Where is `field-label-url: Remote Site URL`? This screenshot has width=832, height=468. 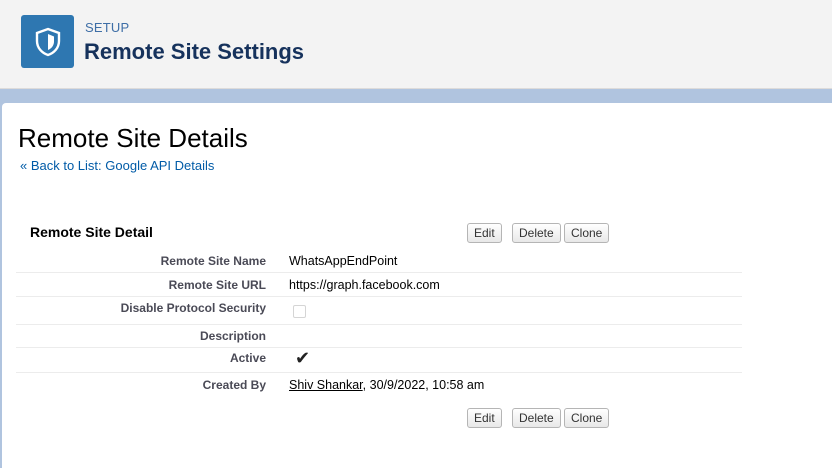 field-label-url: Remote Site URL is located at coordinates (217, 285).